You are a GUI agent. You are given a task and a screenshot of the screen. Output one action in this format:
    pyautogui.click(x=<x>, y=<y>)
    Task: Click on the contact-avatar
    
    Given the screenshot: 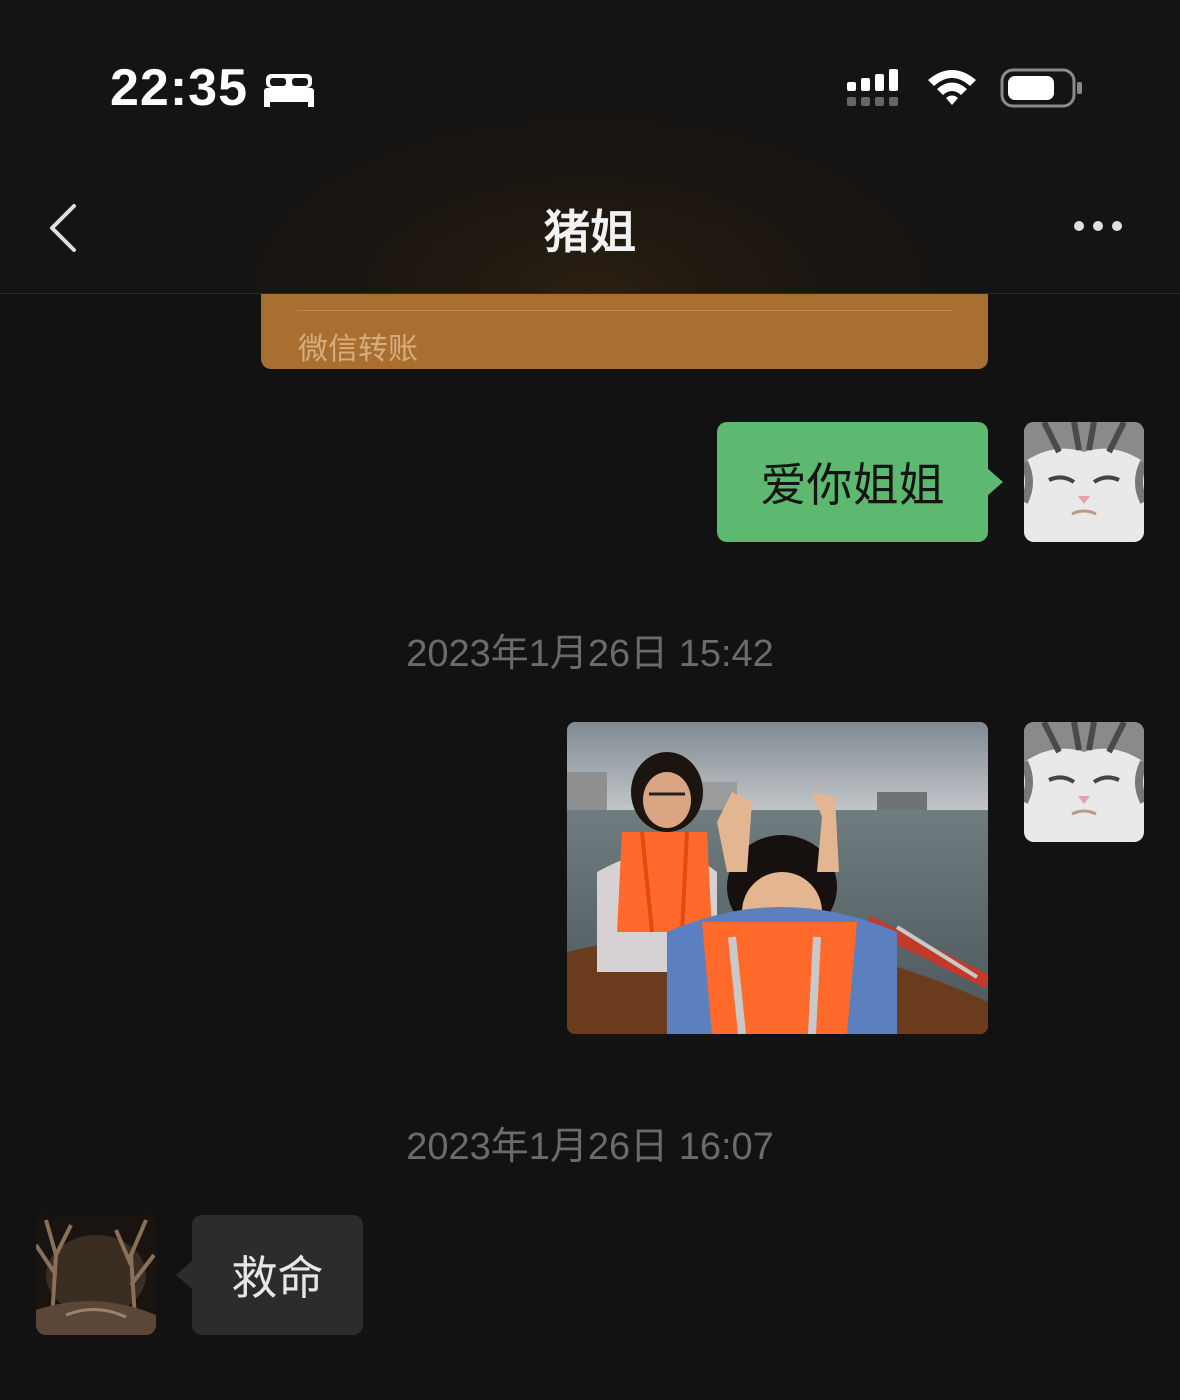 What is the action you would take?
    pyautogui.click(x=96, y=1275)
    